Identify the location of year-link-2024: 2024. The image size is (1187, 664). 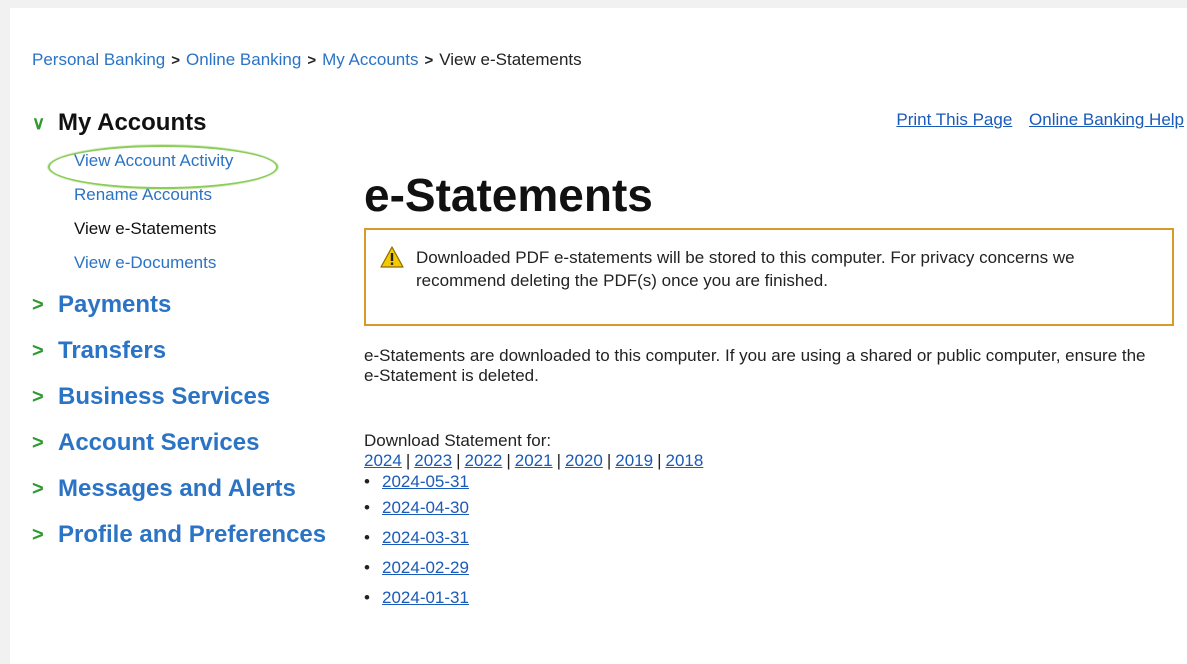
(383, 460).